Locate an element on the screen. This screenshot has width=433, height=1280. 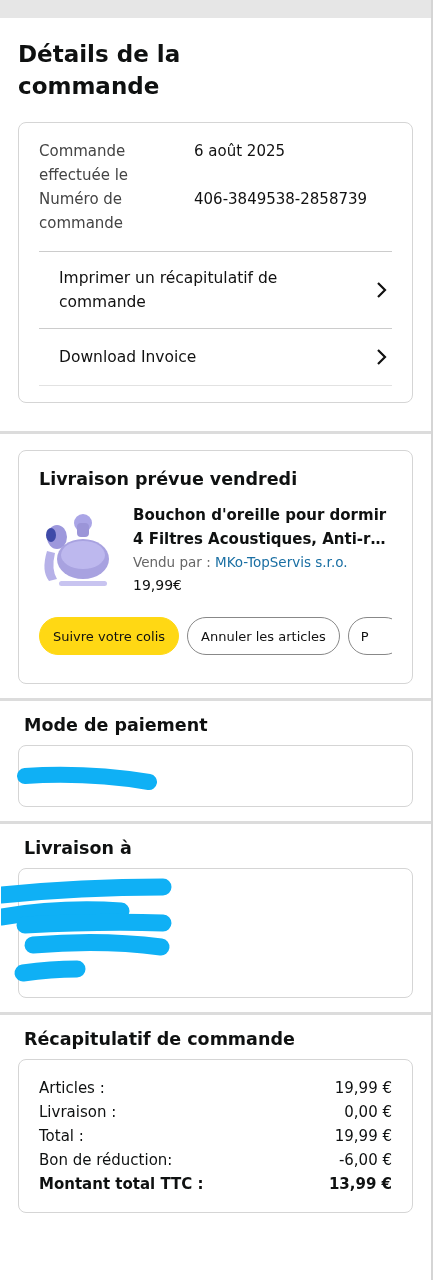
summary-value: 0,00 € is located at coordinates (368, 1112).